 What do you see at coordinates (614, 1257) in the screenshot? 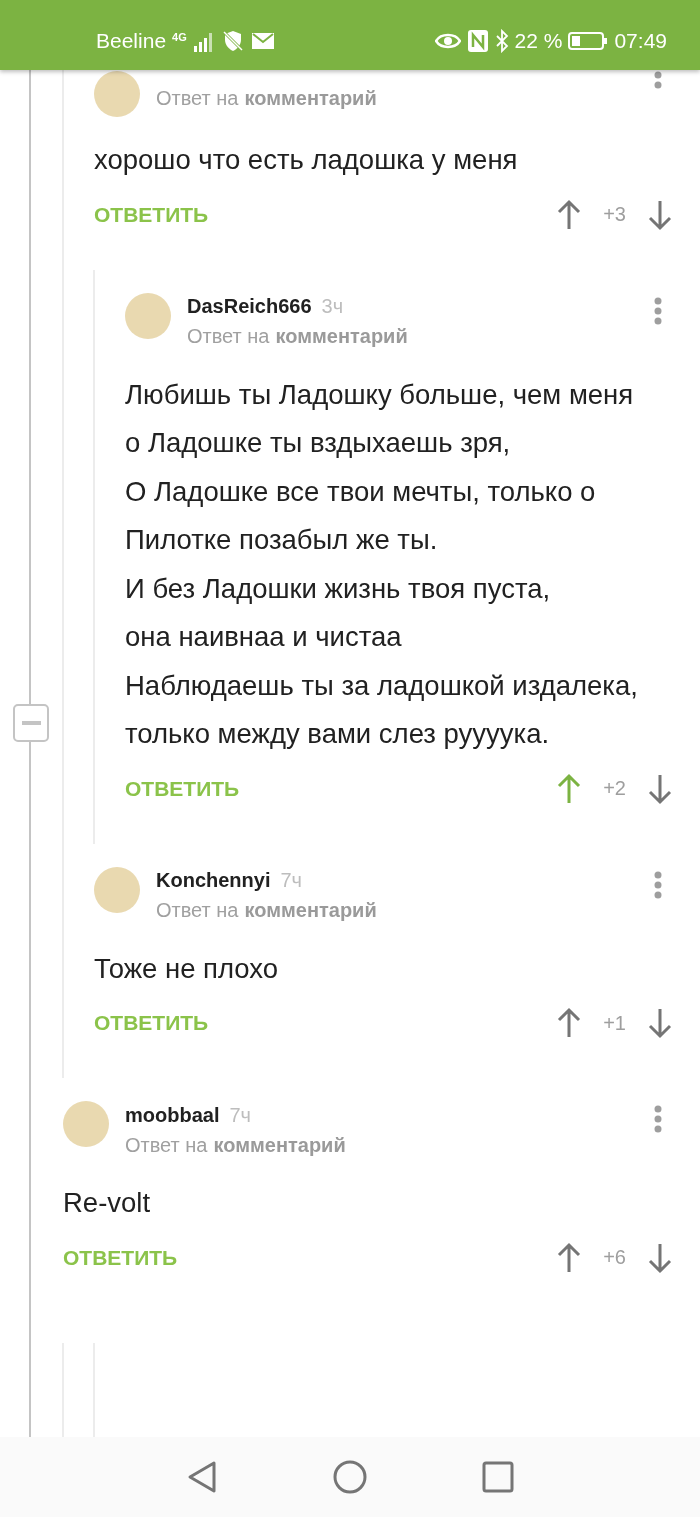
I see `vote-score: +6` at bounding box center [614, 1257].